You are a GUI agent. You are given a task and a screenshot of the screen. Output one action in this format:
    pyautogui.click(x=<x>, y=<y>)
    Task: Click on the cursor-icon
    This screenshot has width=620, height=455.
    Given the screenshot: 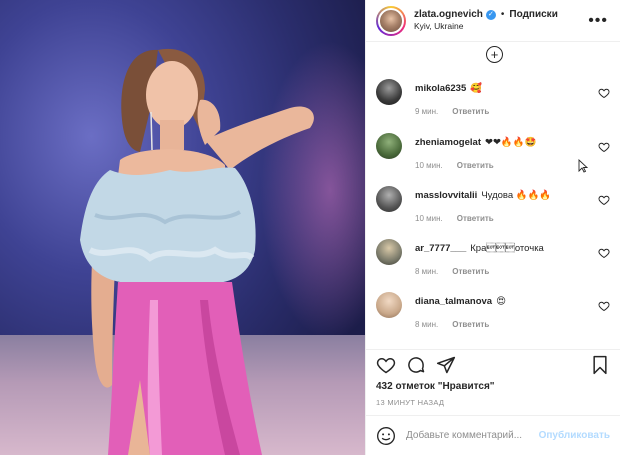 What is the action you would take?
    pyautogui.click(x=583, y=166)
    